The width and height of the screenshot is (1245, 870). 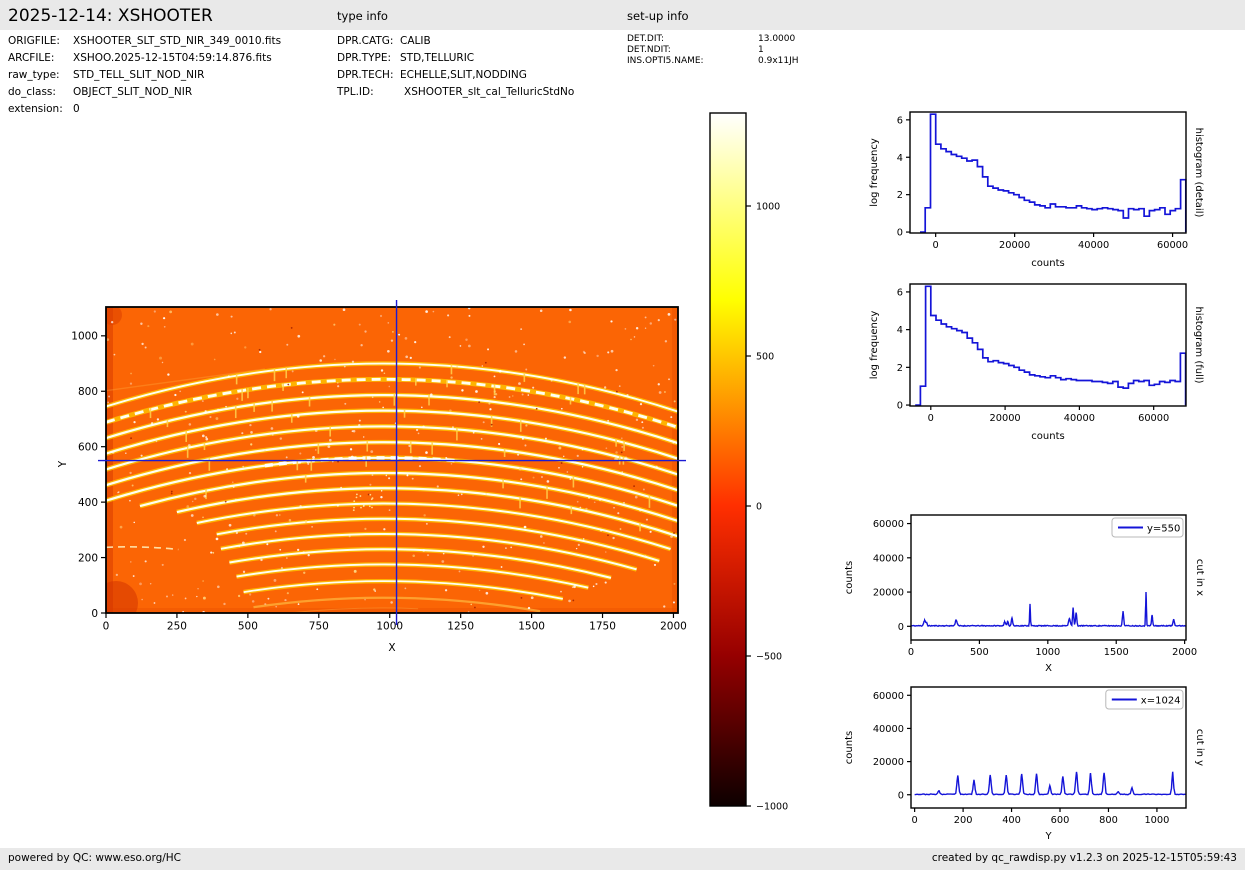 What do you see at coordinates (34, 75) in the screenshot?
I see `file-info-label: raw_type:` at bounding box center [34, 75].